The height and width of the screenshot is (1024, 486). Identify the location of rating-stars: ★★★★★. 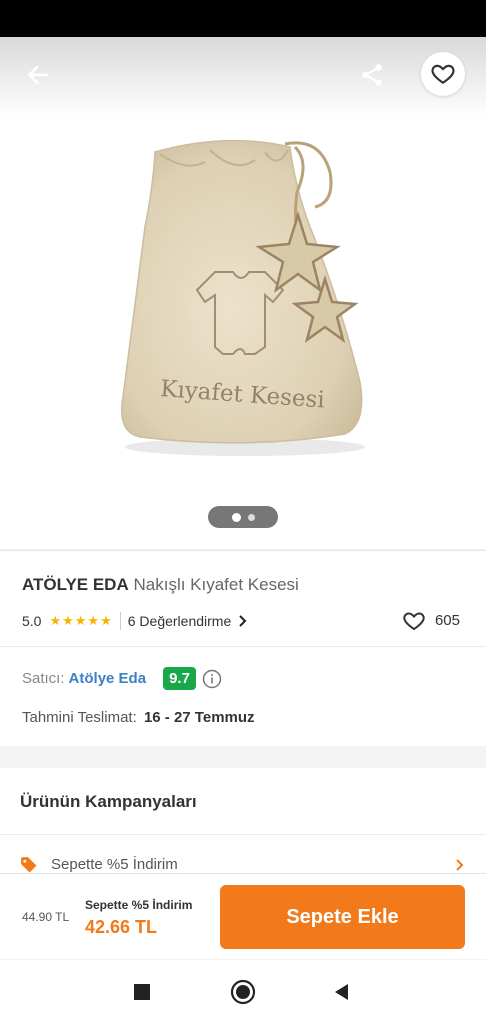
(81, 620).